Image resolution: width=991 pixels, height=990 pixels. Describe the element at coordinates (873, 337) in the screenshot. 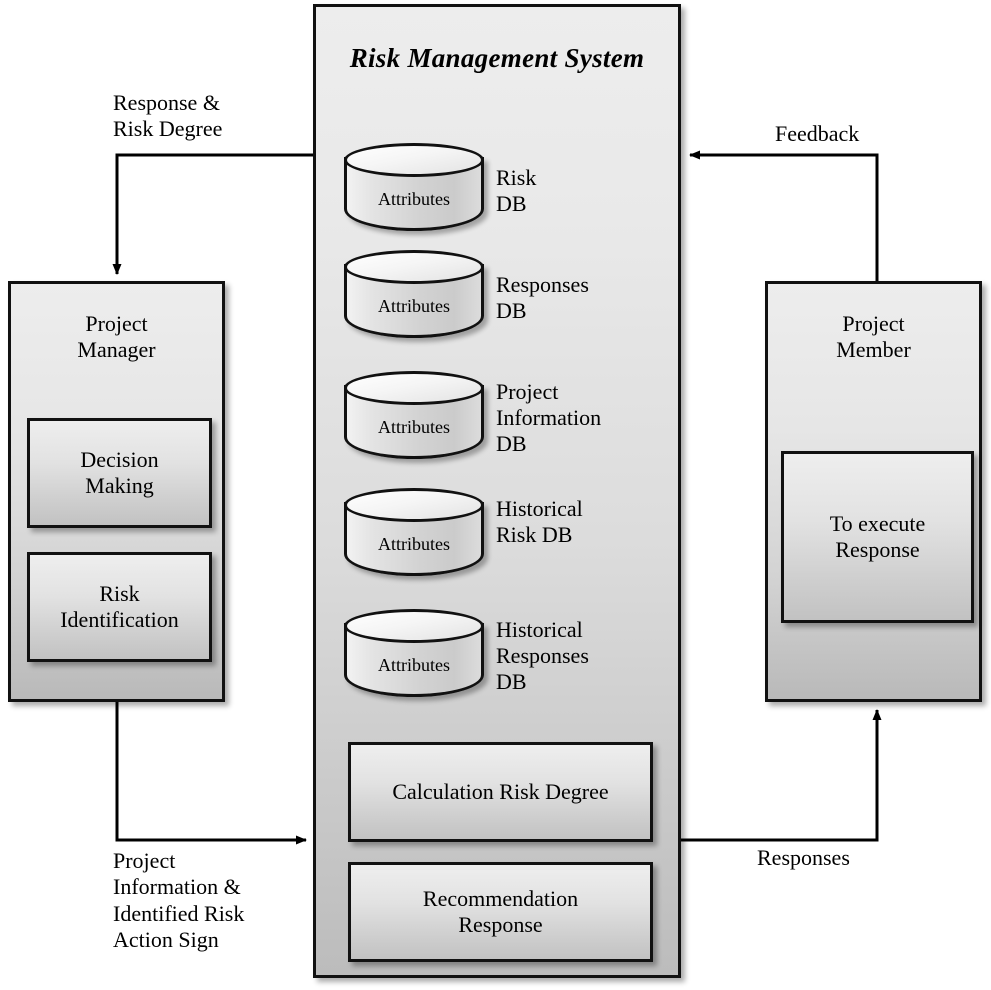

I see `actor-title-project-member: Project Member` at that location.